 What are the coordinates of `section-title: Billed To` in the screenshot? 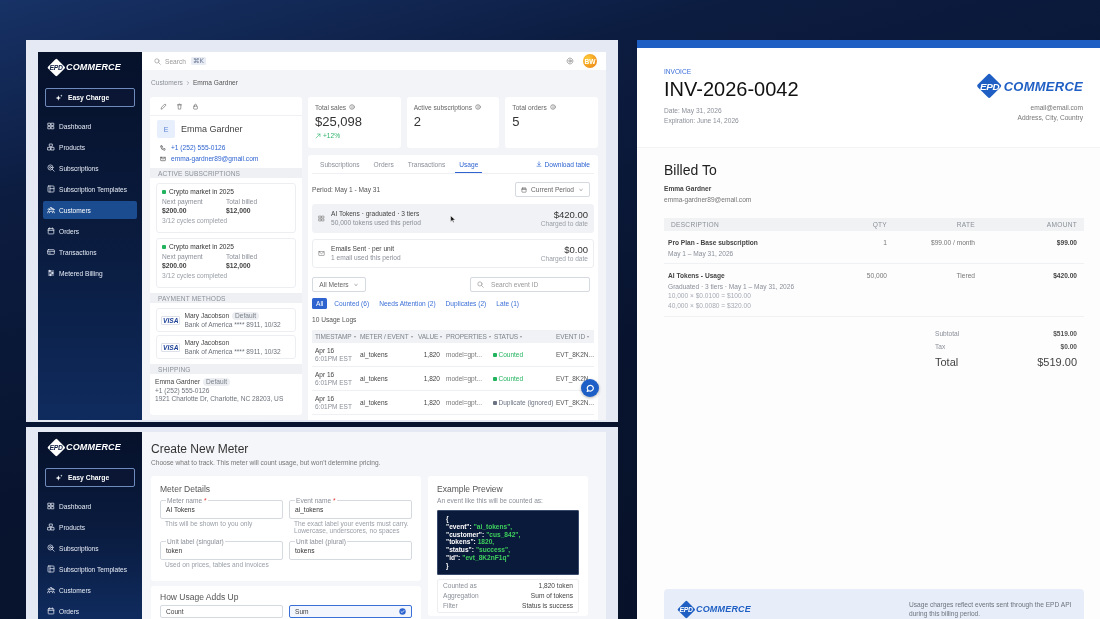 It's located at (691, 170).